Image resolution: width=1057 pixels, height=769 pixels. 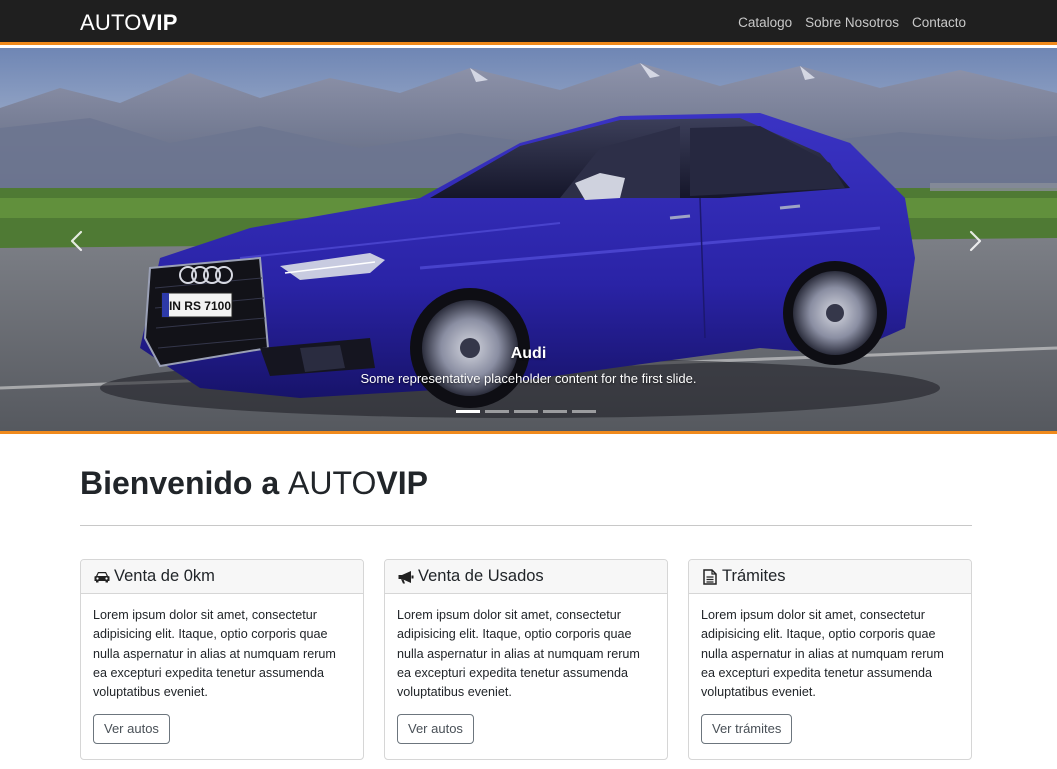 What do you see at coordinates (754, 576) in the screenshot?
I see `card-title: Trámites` at bounding box center [754, 576].